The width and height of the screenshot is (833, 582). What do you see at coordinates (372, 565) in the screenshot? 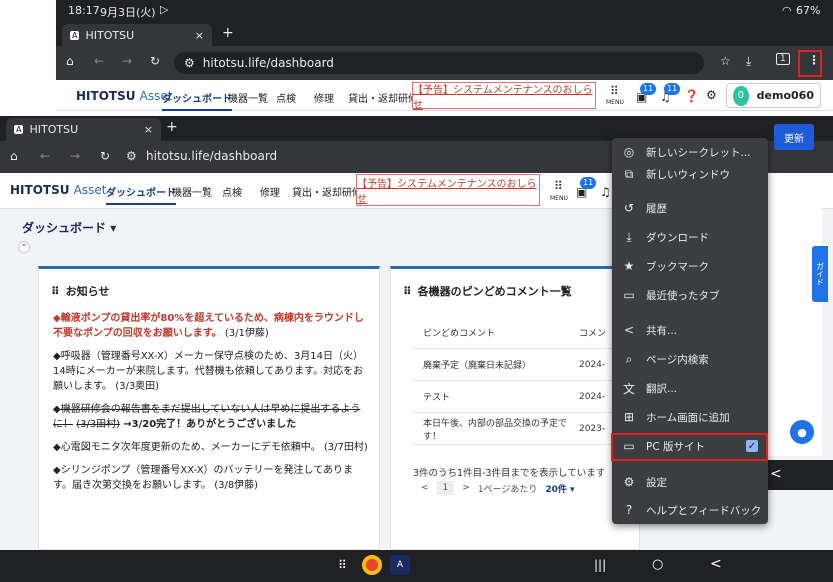
I see `chrome-icon` at bounding box center [372, 565].